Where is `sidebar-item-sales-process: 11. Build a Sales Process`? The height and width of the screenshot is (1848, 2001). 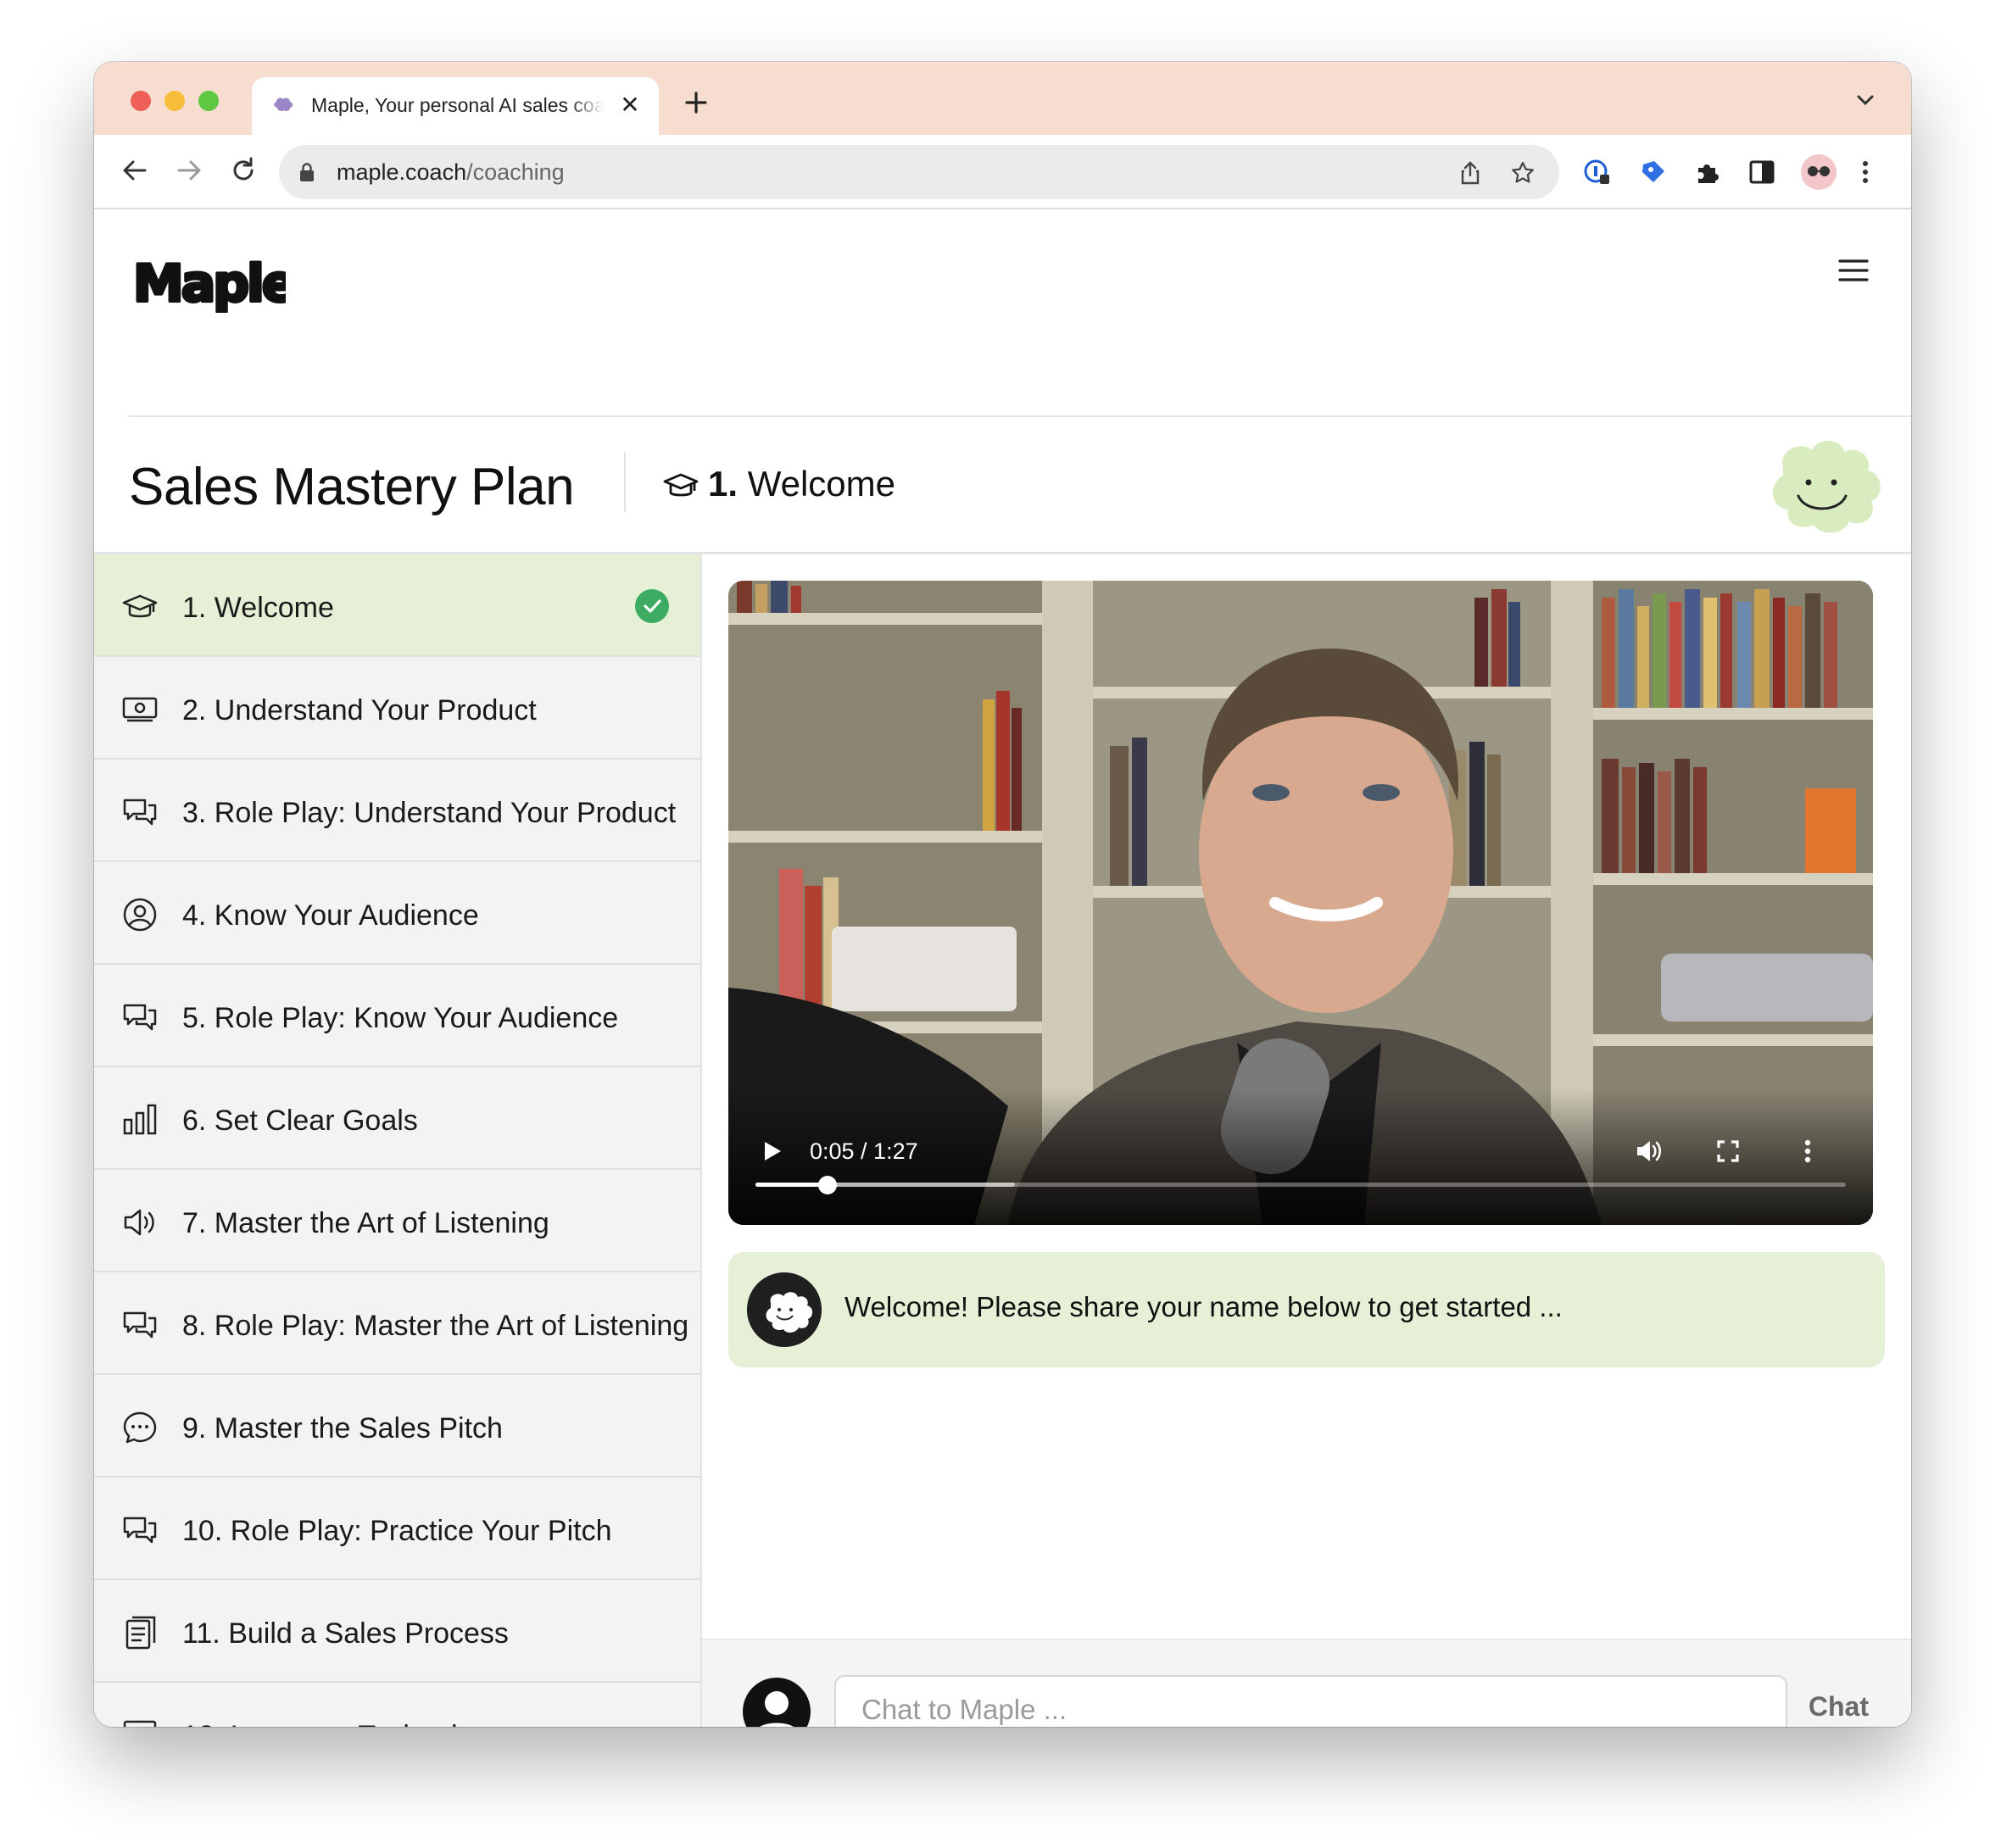
sidebar-item-sales-process: 11. Build a Sales Process is located at coordinates (397, 1631).